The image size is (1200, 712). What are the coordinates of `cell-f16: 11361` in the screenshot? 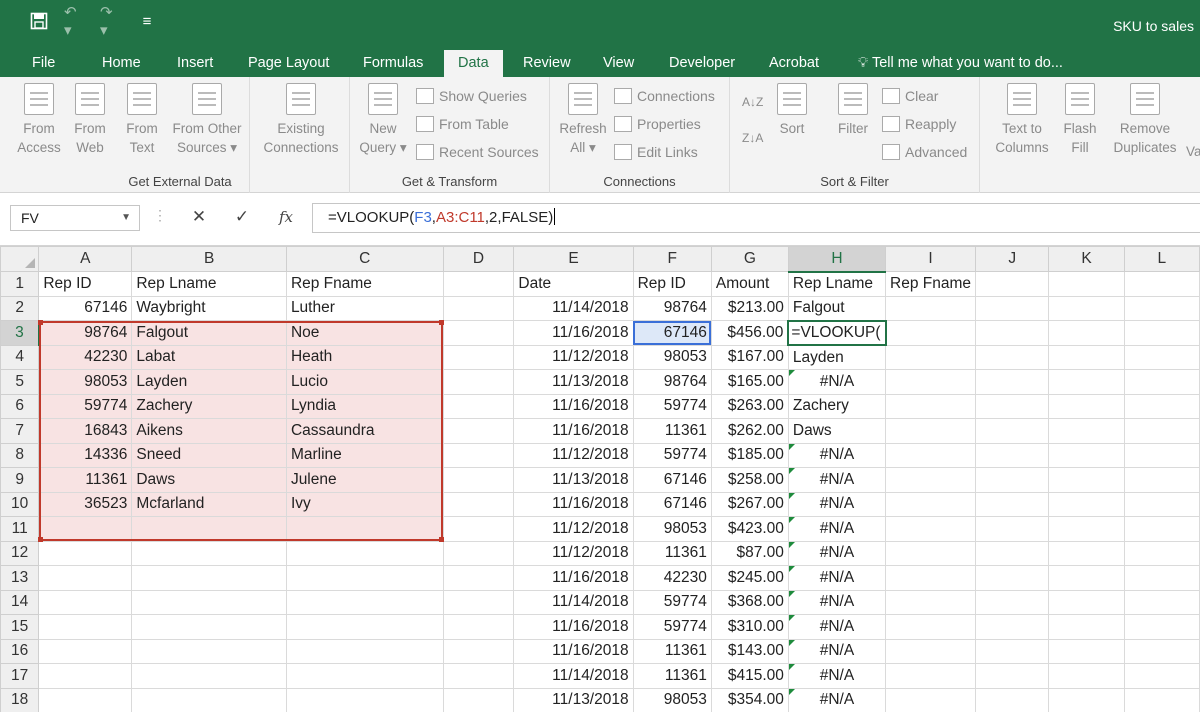 It's located at (672, 651).